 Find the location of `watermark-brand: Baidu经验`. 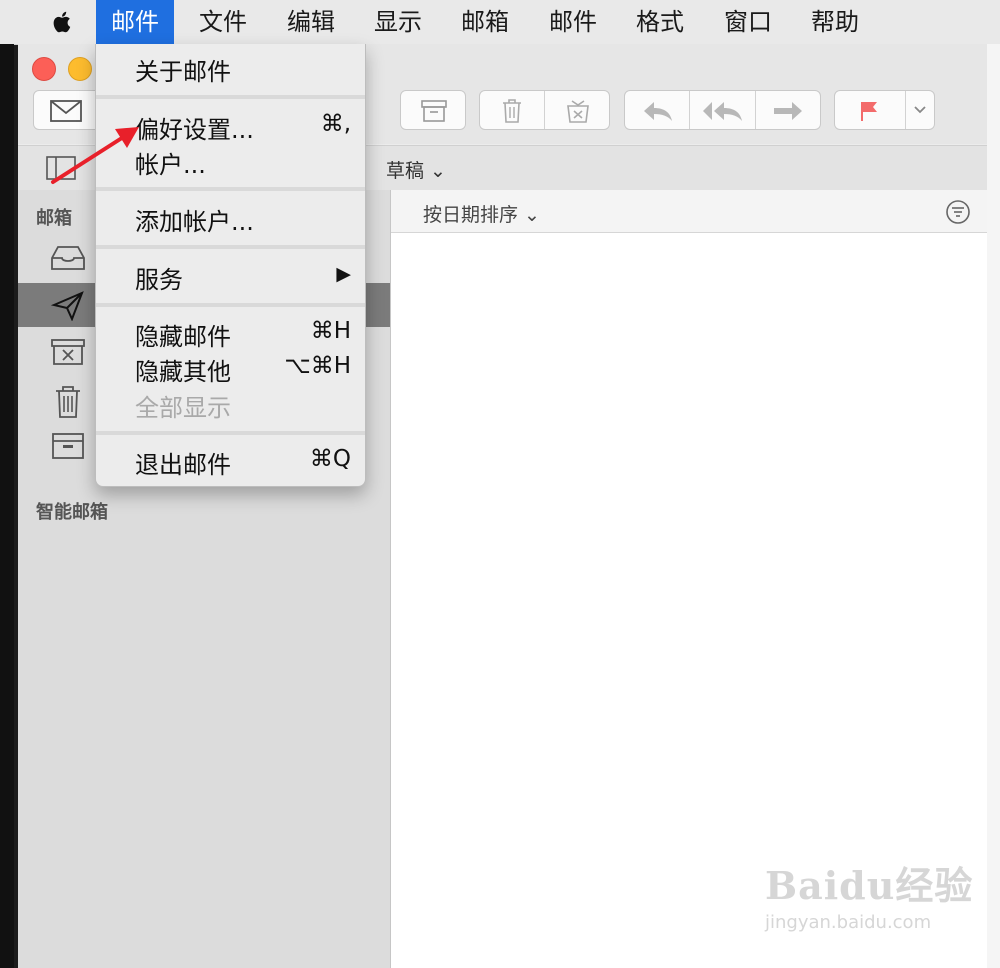

watermark-brand: Baidu经验 is located at coordinates (869, 885).